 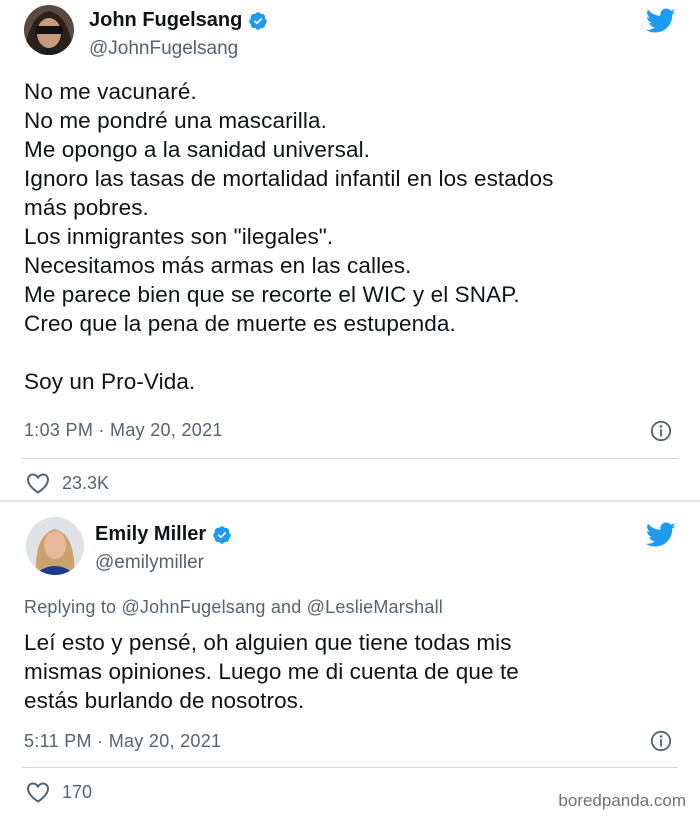 What do you see at coordinates (123, 430) in the screenshot?
I see `tweet-timestamp: 1:03 PM · May 20, 2021` at bounding box center [123, 430].